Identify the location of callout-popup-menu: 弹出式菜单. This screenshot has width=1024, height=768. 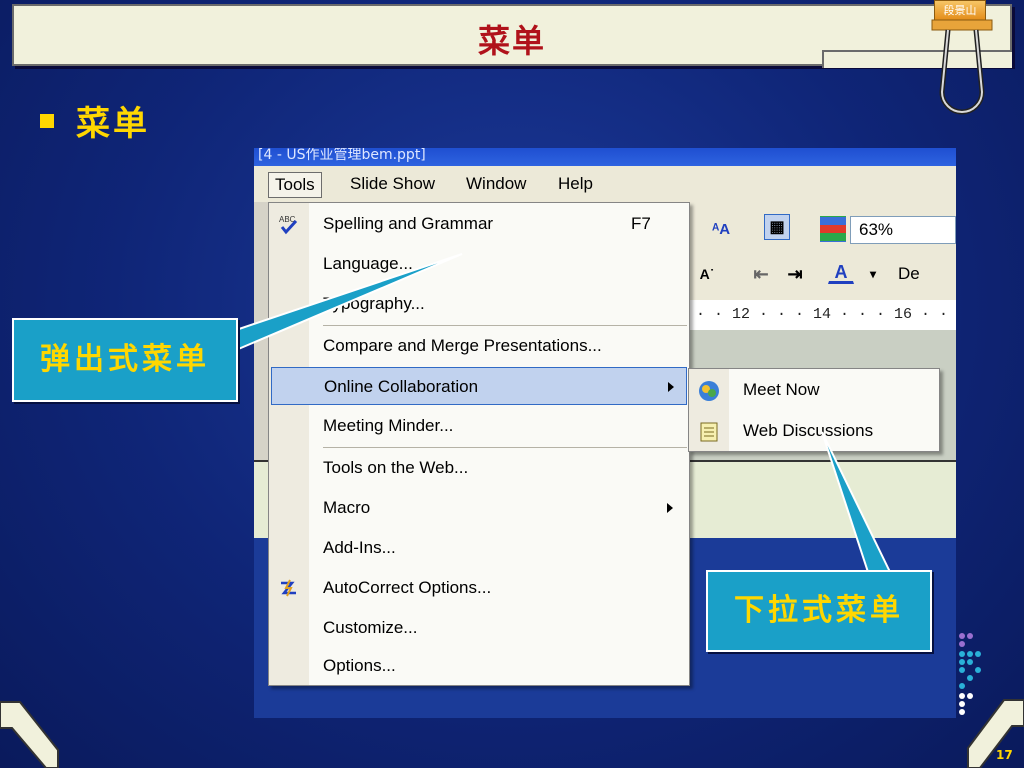
(125, 360).